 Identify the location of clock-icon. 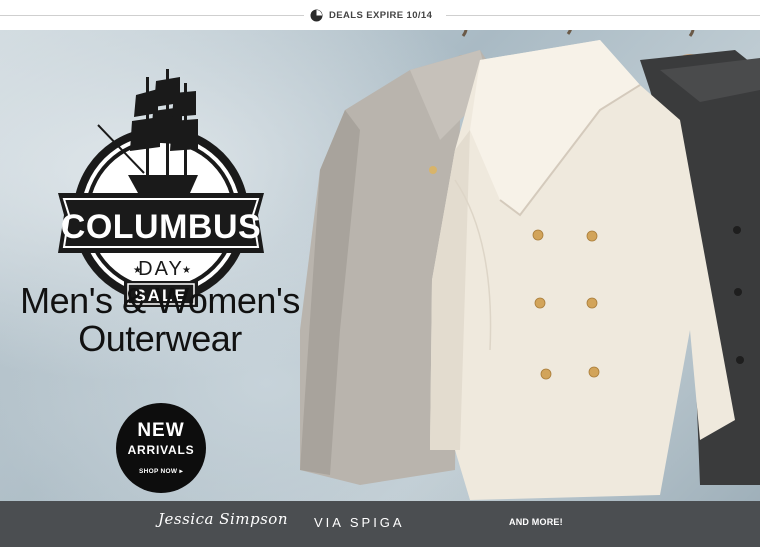
(316, 15).